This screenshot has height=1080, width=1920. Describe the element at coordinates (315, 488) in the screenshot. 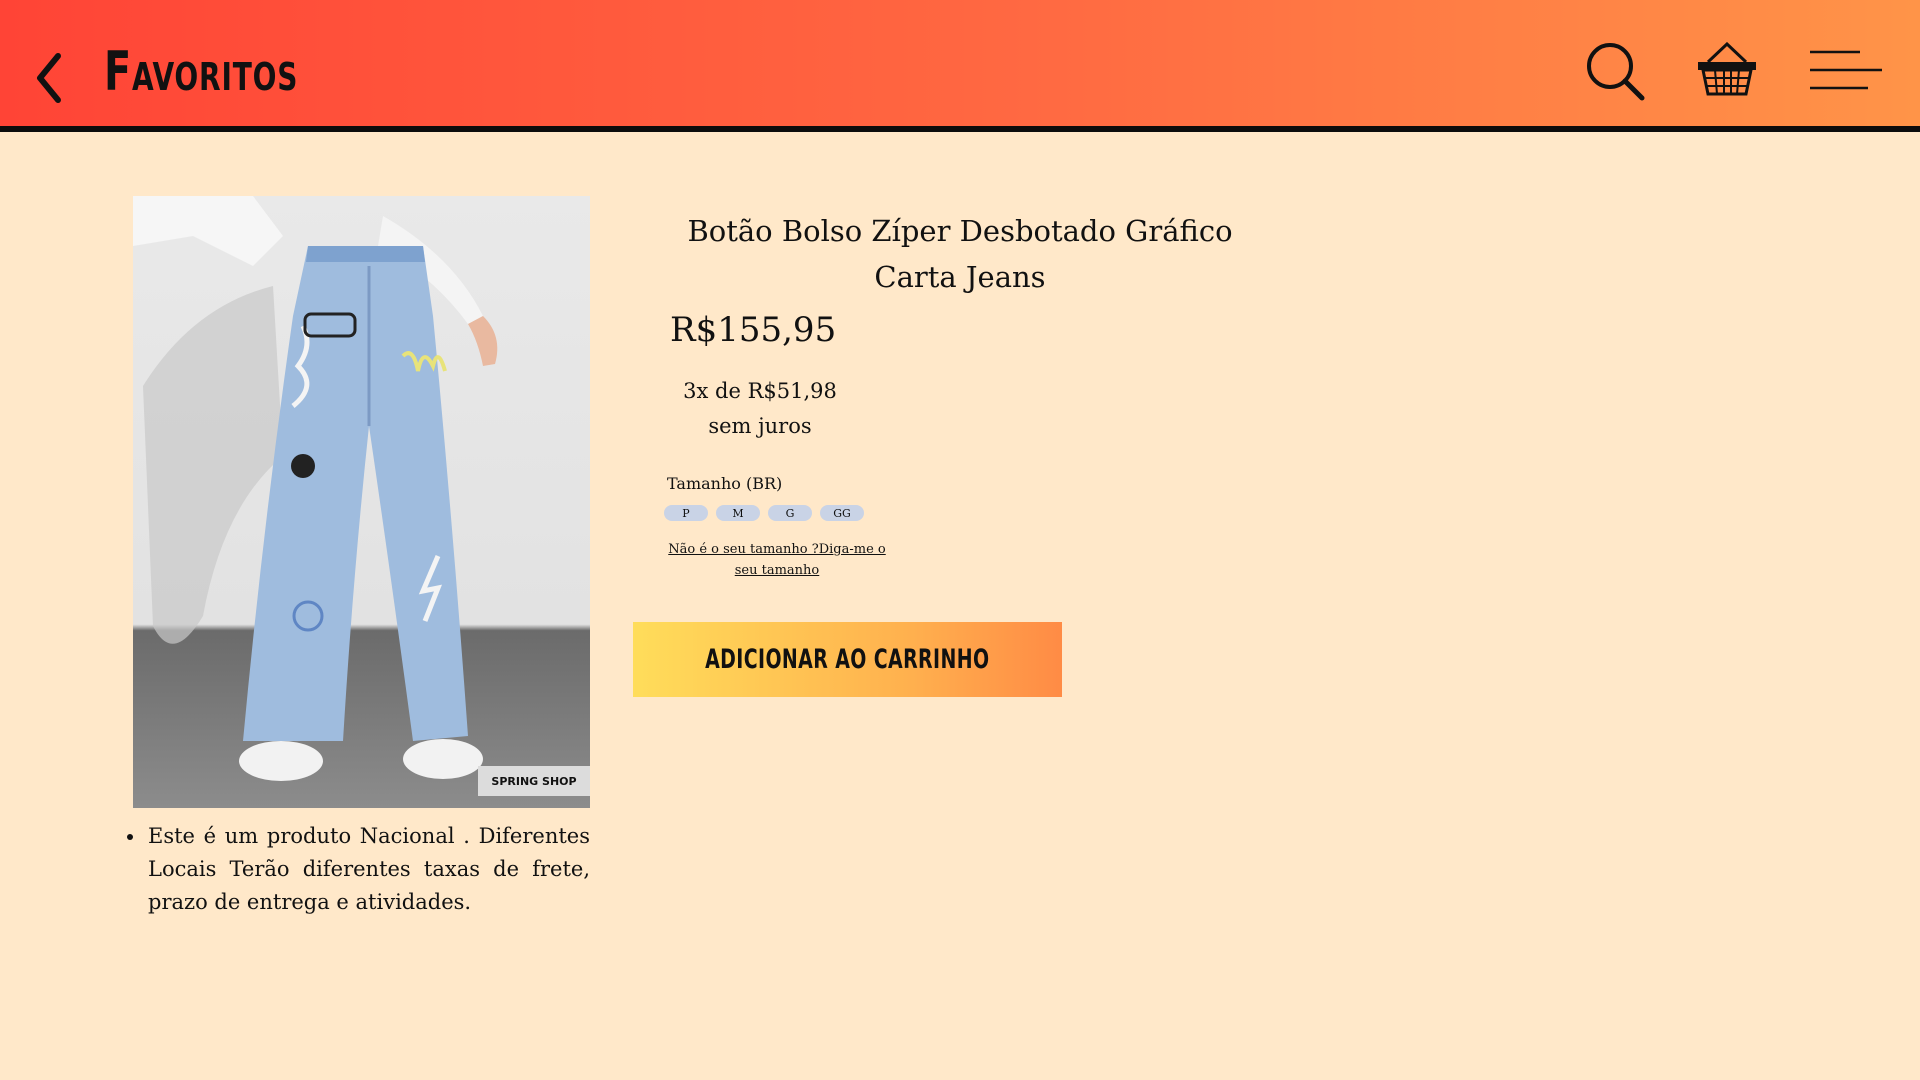

I see `jeans-illustration` at that location.